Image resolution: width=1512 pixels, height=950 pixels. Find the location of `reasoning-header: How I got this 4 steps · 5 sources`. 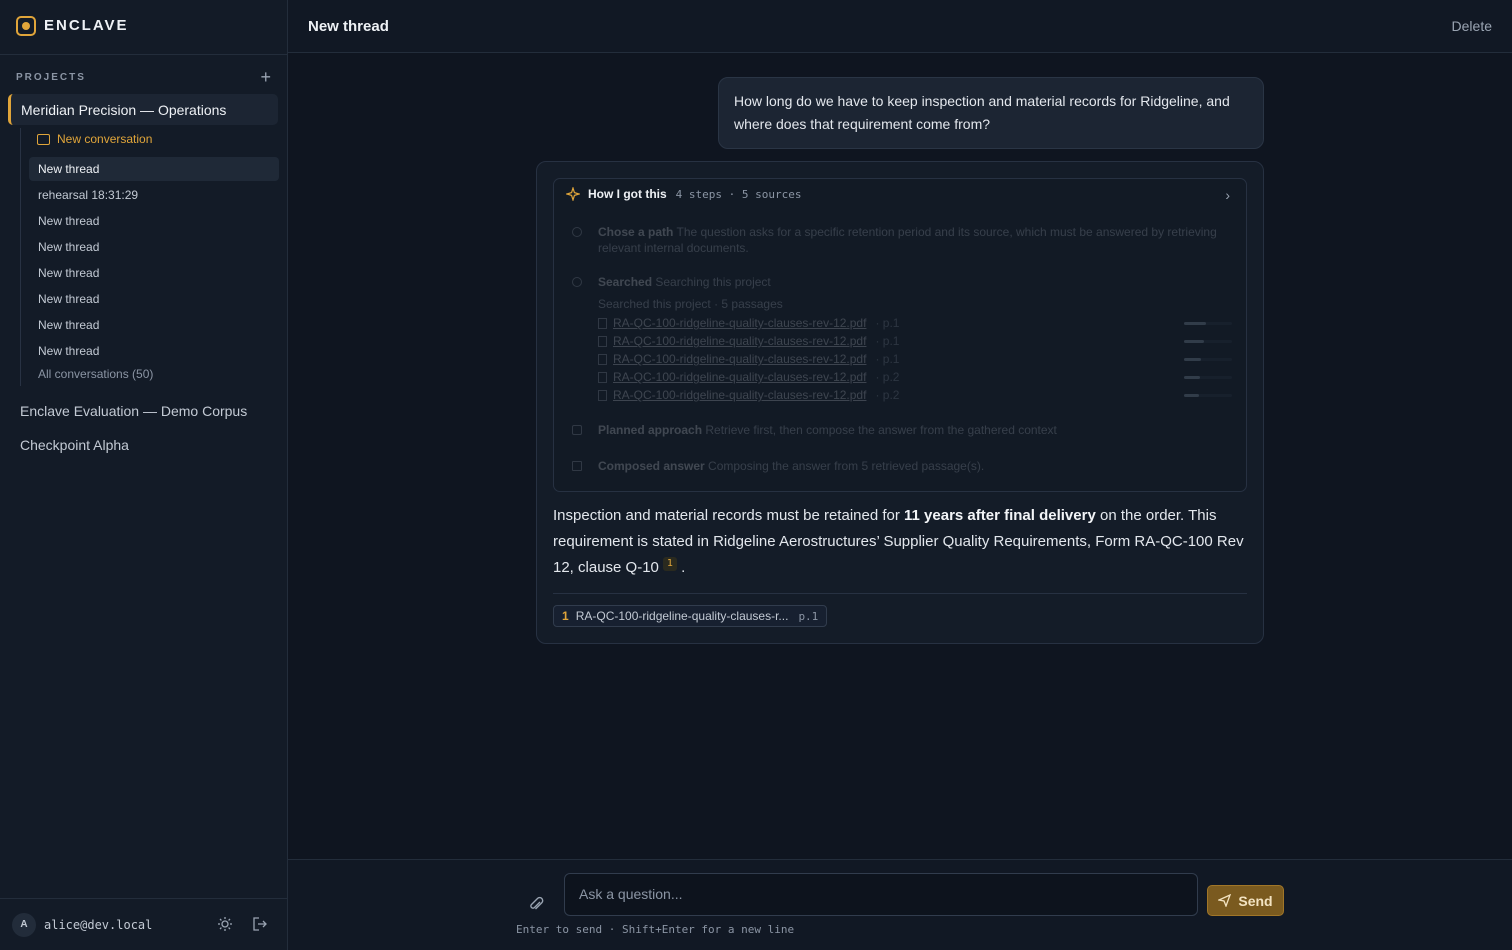

reasoning-header: How I got this 4 steps · 5 sources is located at coordinates (684, 194).